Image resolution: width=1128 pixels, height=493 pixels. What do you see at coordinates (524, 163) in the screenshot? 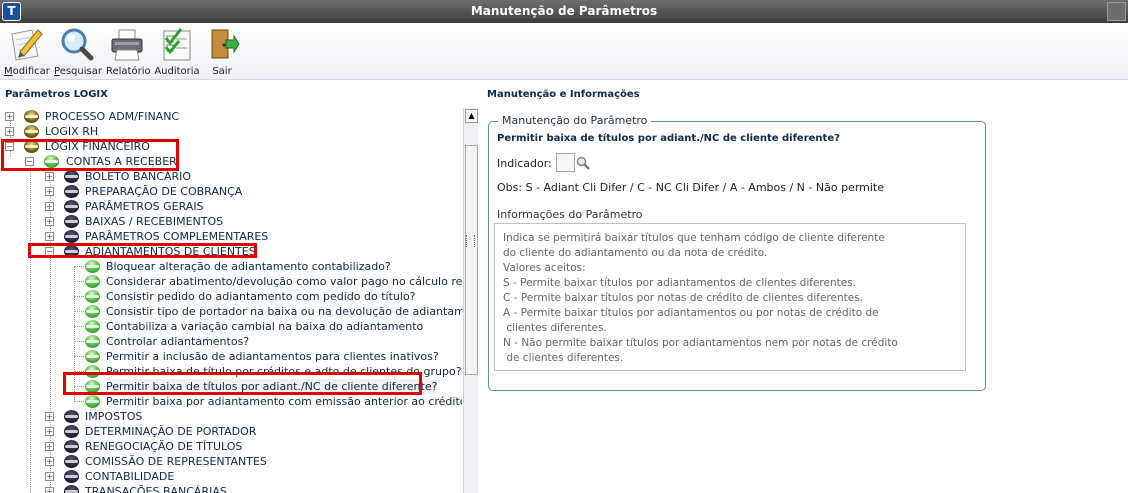
I see `indicator-label: Indicador:` at bounding box center [524, 163].